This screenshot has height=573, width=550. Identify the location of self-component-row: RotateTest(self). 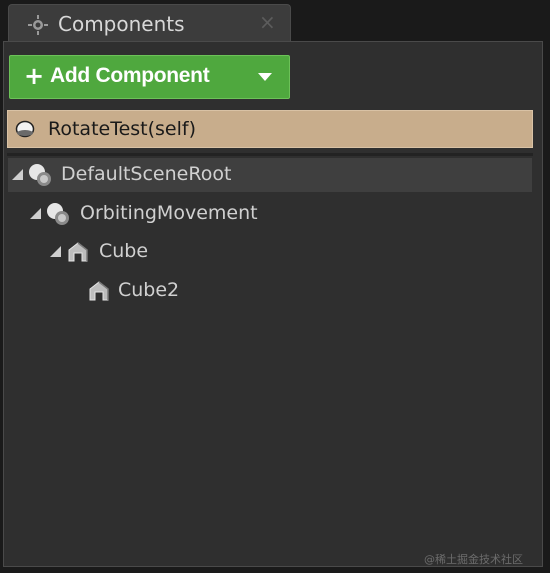
(270, 129).